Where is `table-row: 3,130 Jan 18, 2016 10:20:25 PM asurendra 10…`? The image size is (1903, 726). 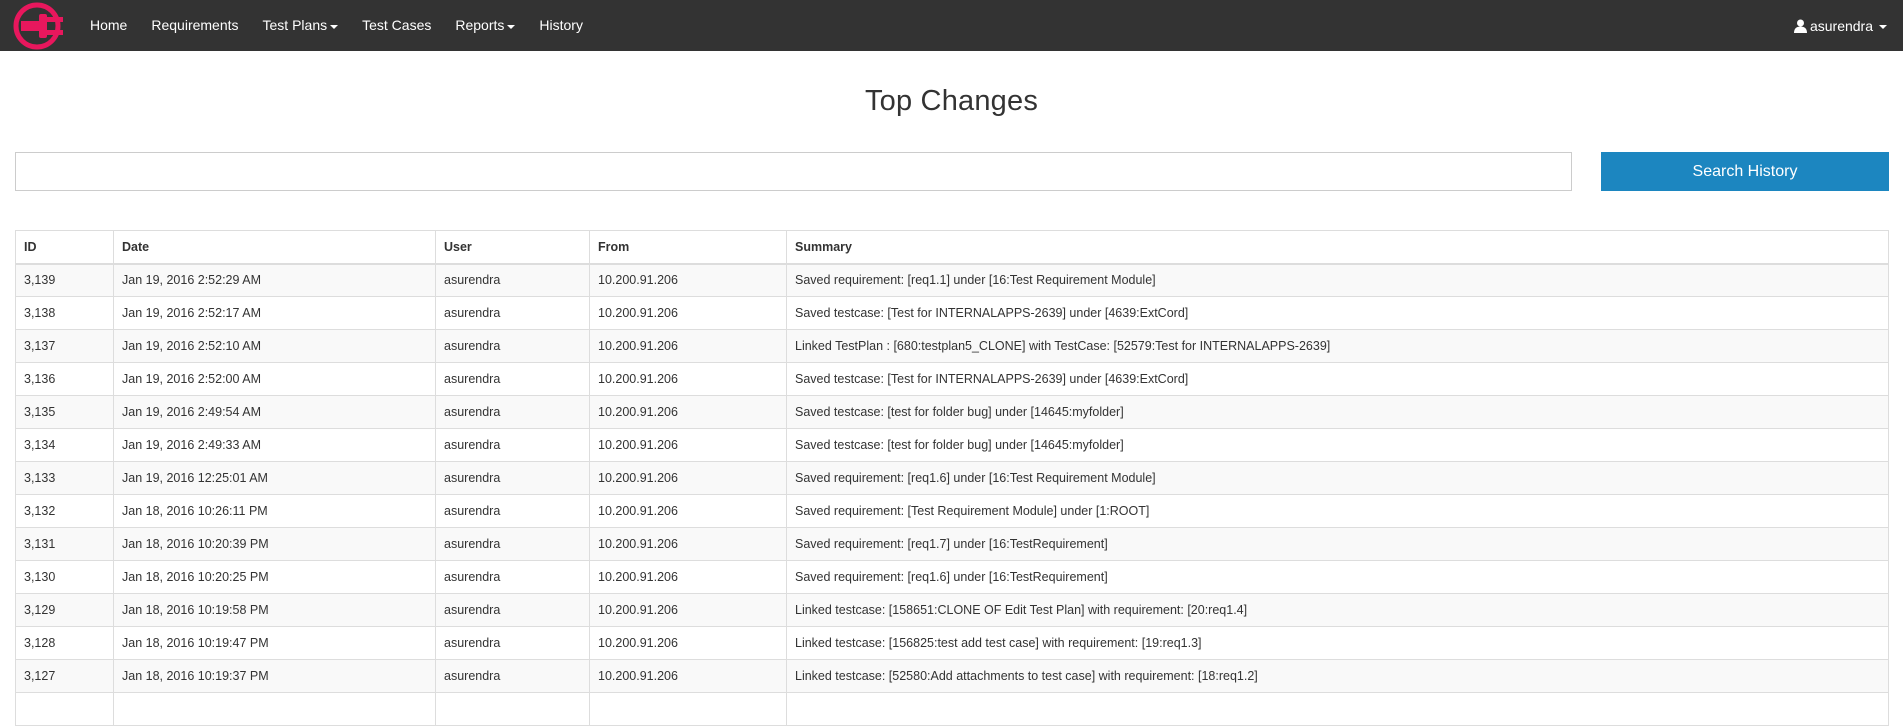
table-row: 3,130 Jan 18, 2016 10:20:25 PM asurendra 10… is located at coordinates (952, 577).